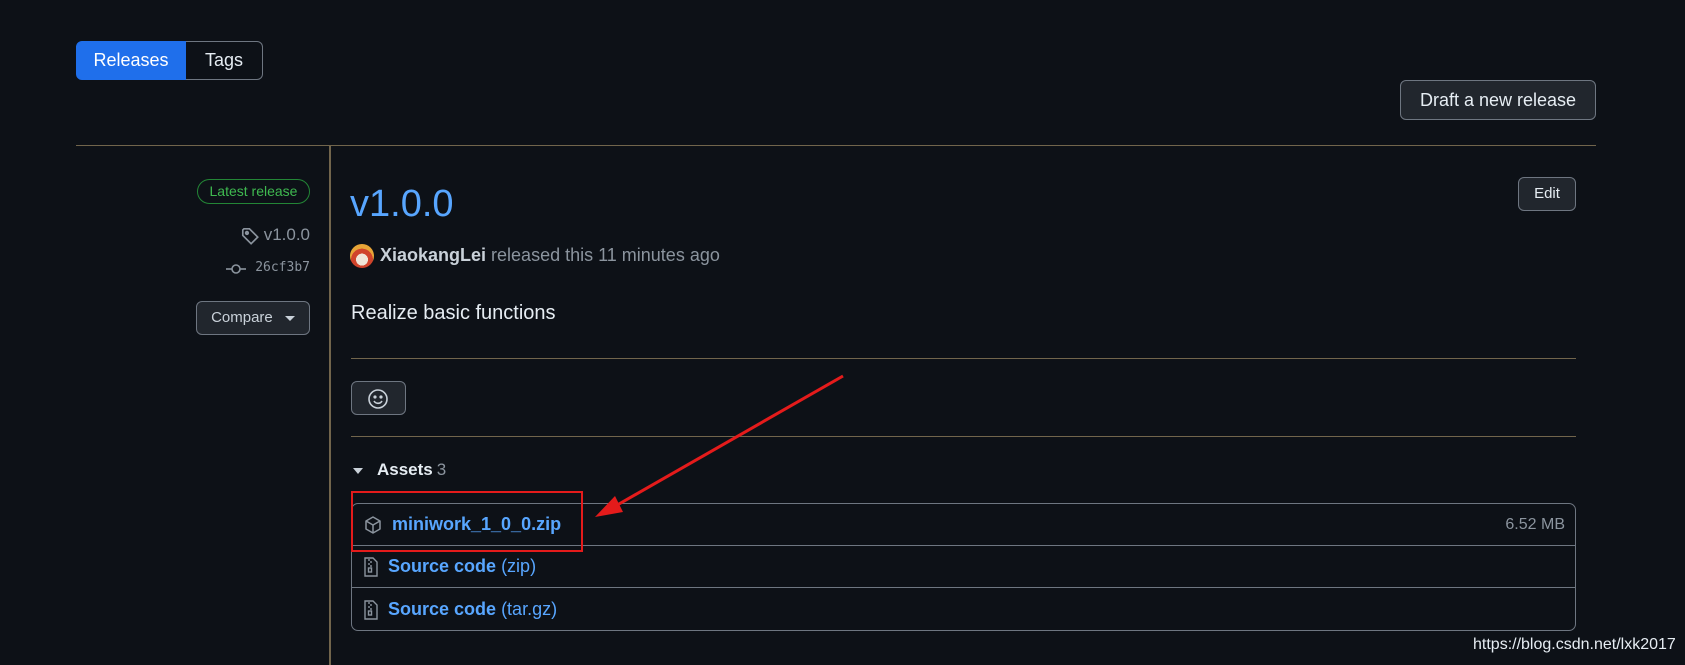 This screenshot has height=665, width=1685. Describe the element at coordinates (286, 234) in the screenshot. I see `tag-label: v1.0.0` at that location.